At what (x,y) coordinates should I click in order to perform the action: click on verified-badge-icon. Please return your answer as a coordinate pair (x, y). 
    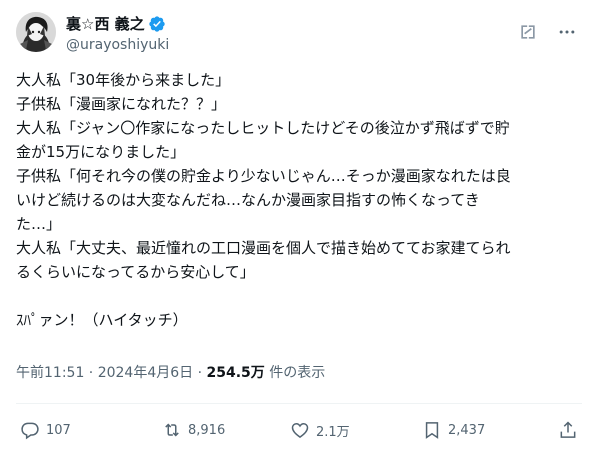
    Looking at the image, I should click on (157, 24).